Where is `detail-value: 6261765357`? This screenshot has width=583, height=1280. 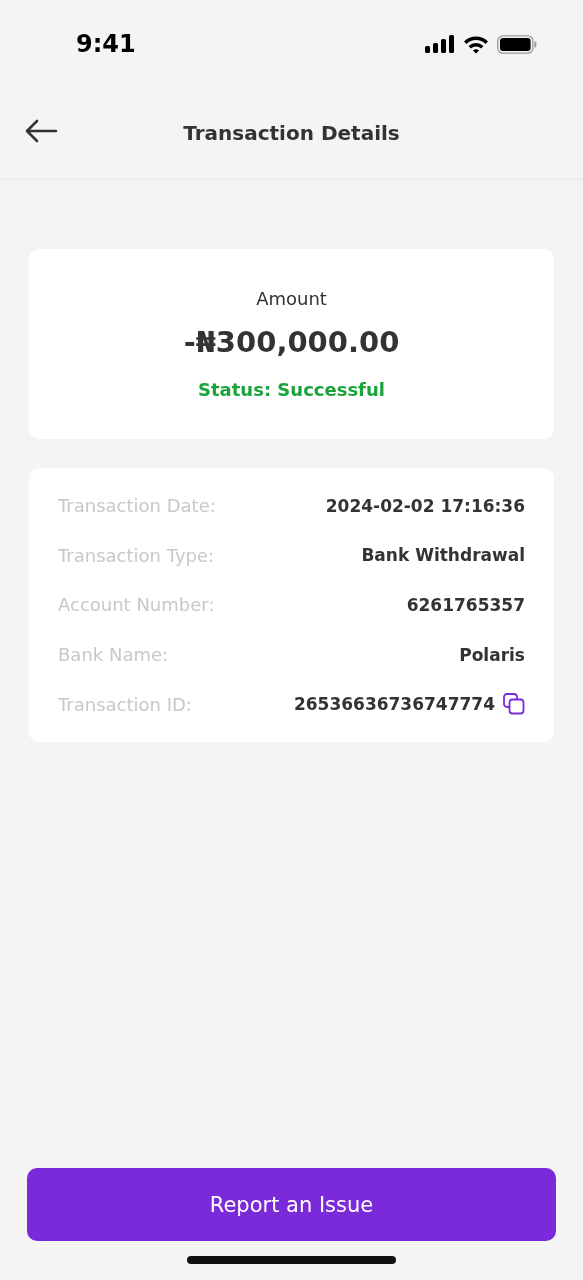
detail-value: 6261765357 is located at coordinates (465, 605).